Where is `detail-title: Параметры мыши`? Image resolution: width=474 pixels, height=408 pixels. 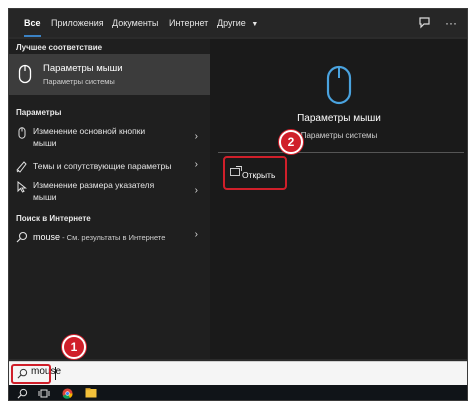
detail-title: Параметры мыши is located at coordinates (339, 118).